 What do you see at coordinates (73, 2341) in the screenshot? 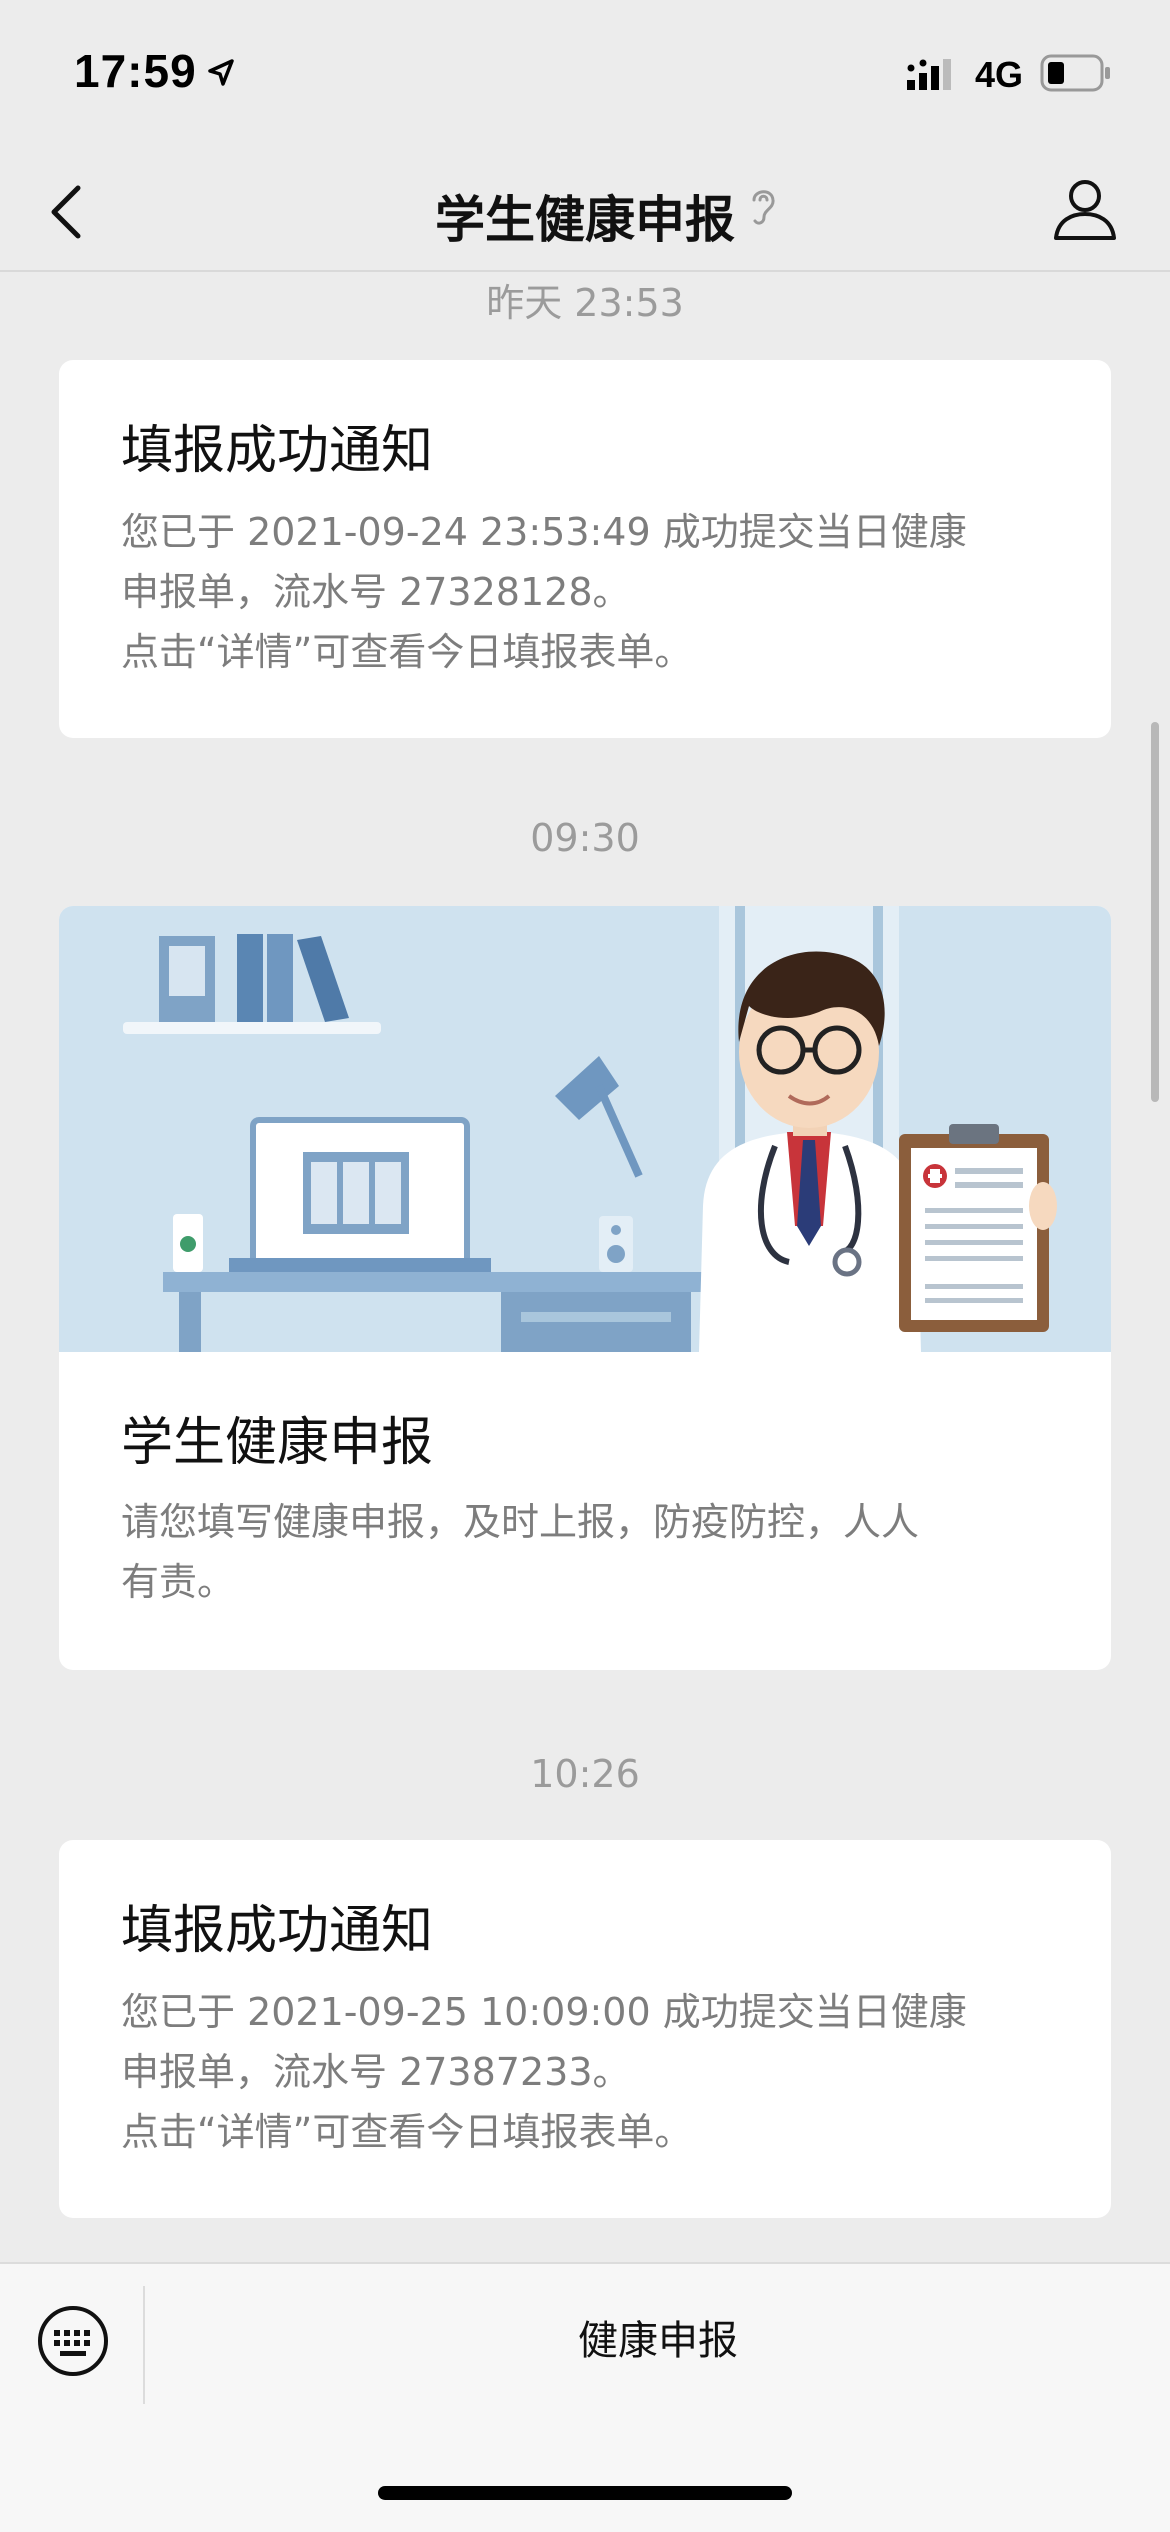
I see `keyboard-icon` at bounding box center [73, 2341].